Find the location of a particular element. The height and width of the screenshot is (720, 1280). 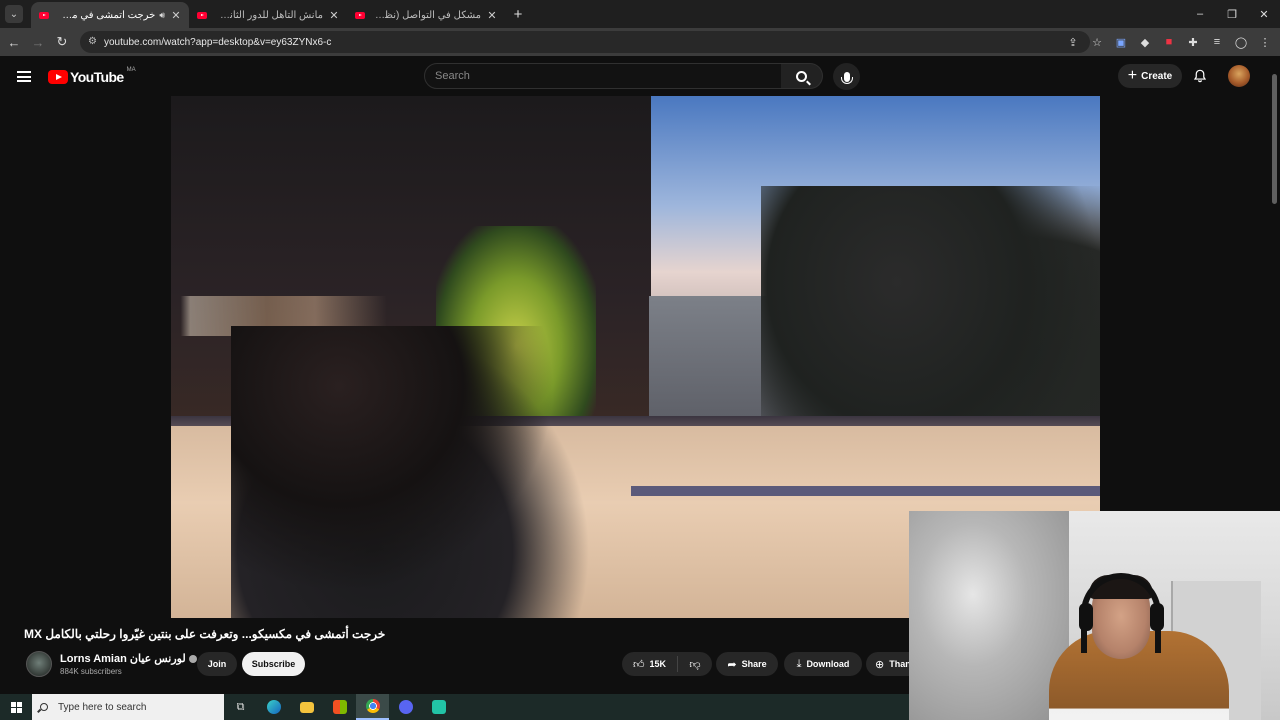

windows-logo-icon is located at coordinates (16, 707).